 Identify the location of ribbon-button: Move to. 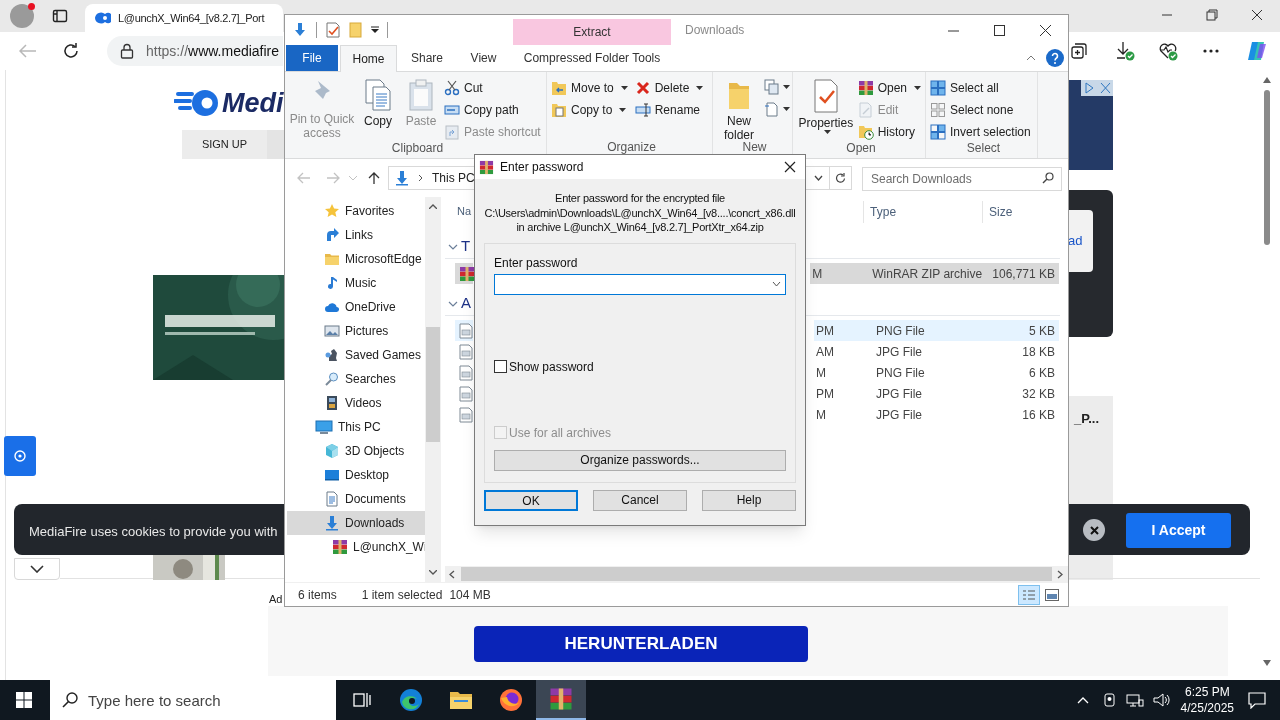
(591, 88).